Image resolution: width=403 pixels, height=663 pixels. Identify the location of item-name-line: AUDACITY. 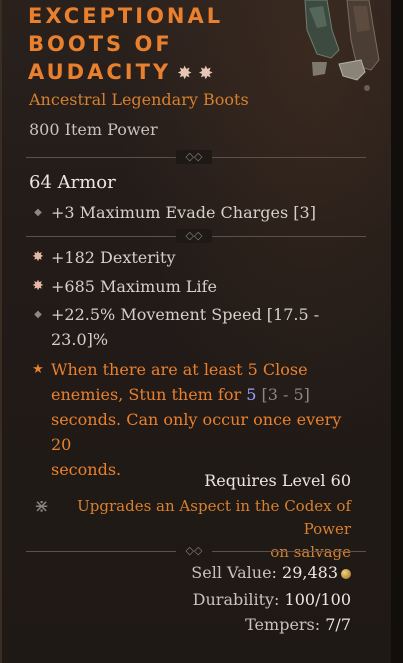
(100, 72).